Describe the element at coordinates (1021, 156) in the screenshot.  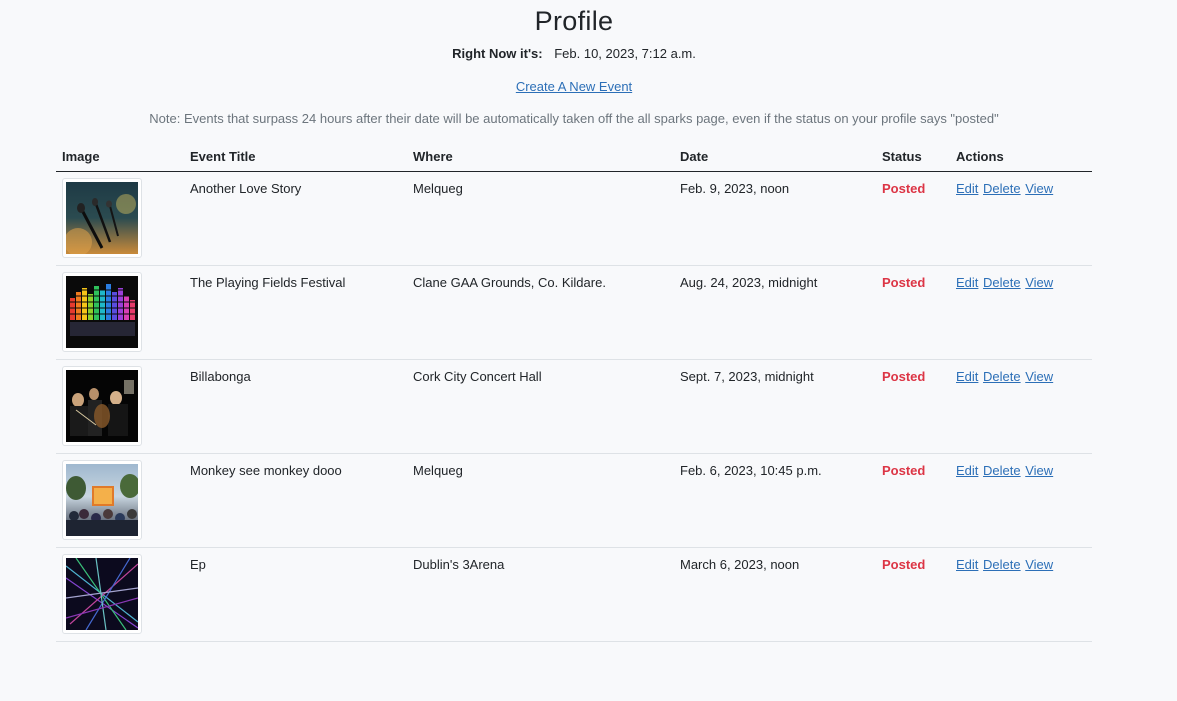
I see `column-header-actions: Actions` at that location.